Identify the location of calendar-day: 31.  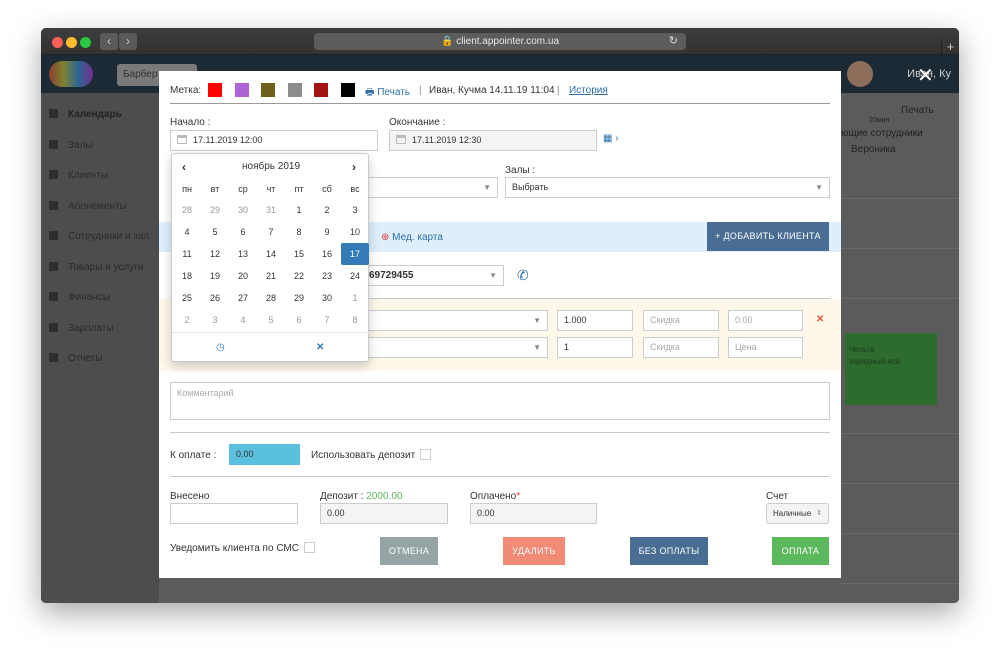
(271, 210).